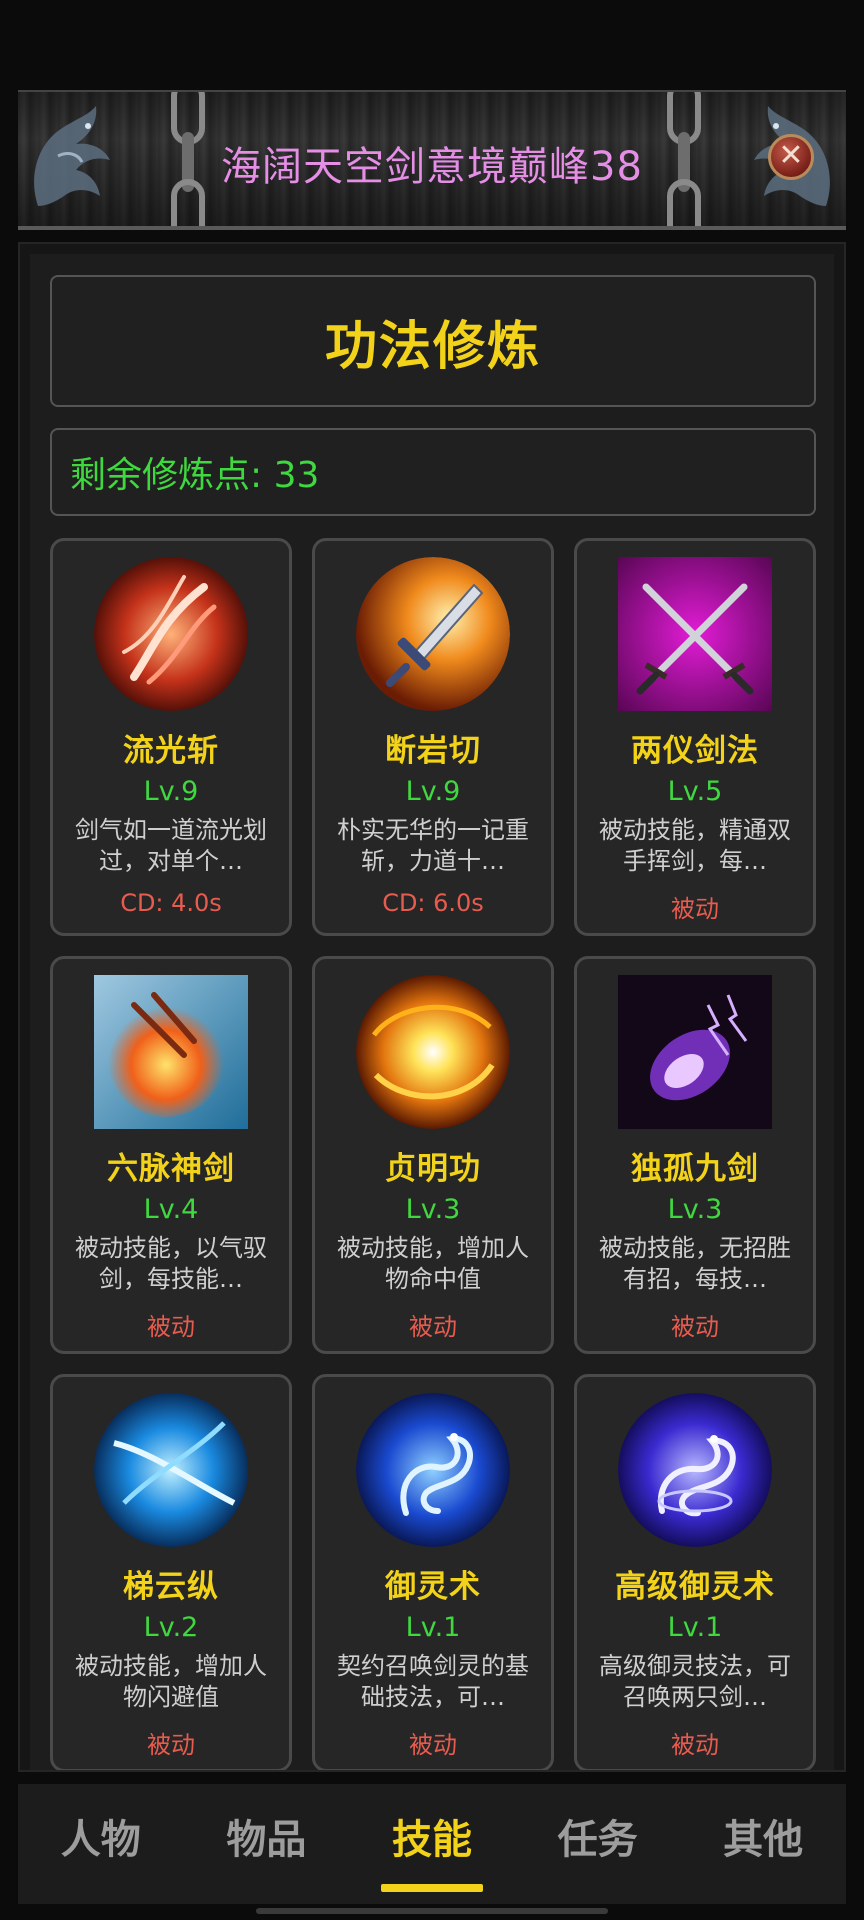  I want to click on skill-card: 两仪剑法 Lv.5 被动技能，精通双手挥剑，每… 被动, so click(695, 737).